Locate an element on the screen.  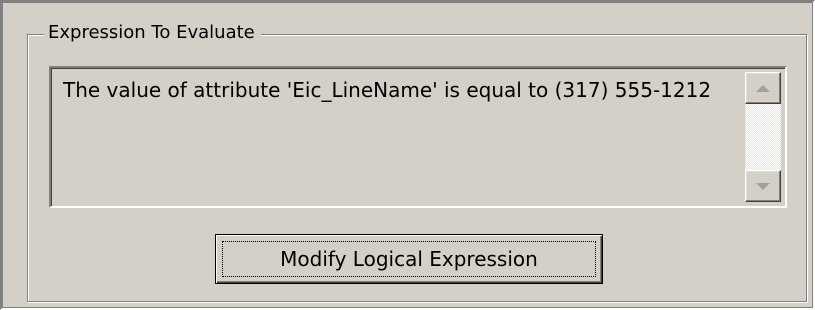
modify-logical-expression-button: Modify Logical Expression is located at coordinates (409, 259).